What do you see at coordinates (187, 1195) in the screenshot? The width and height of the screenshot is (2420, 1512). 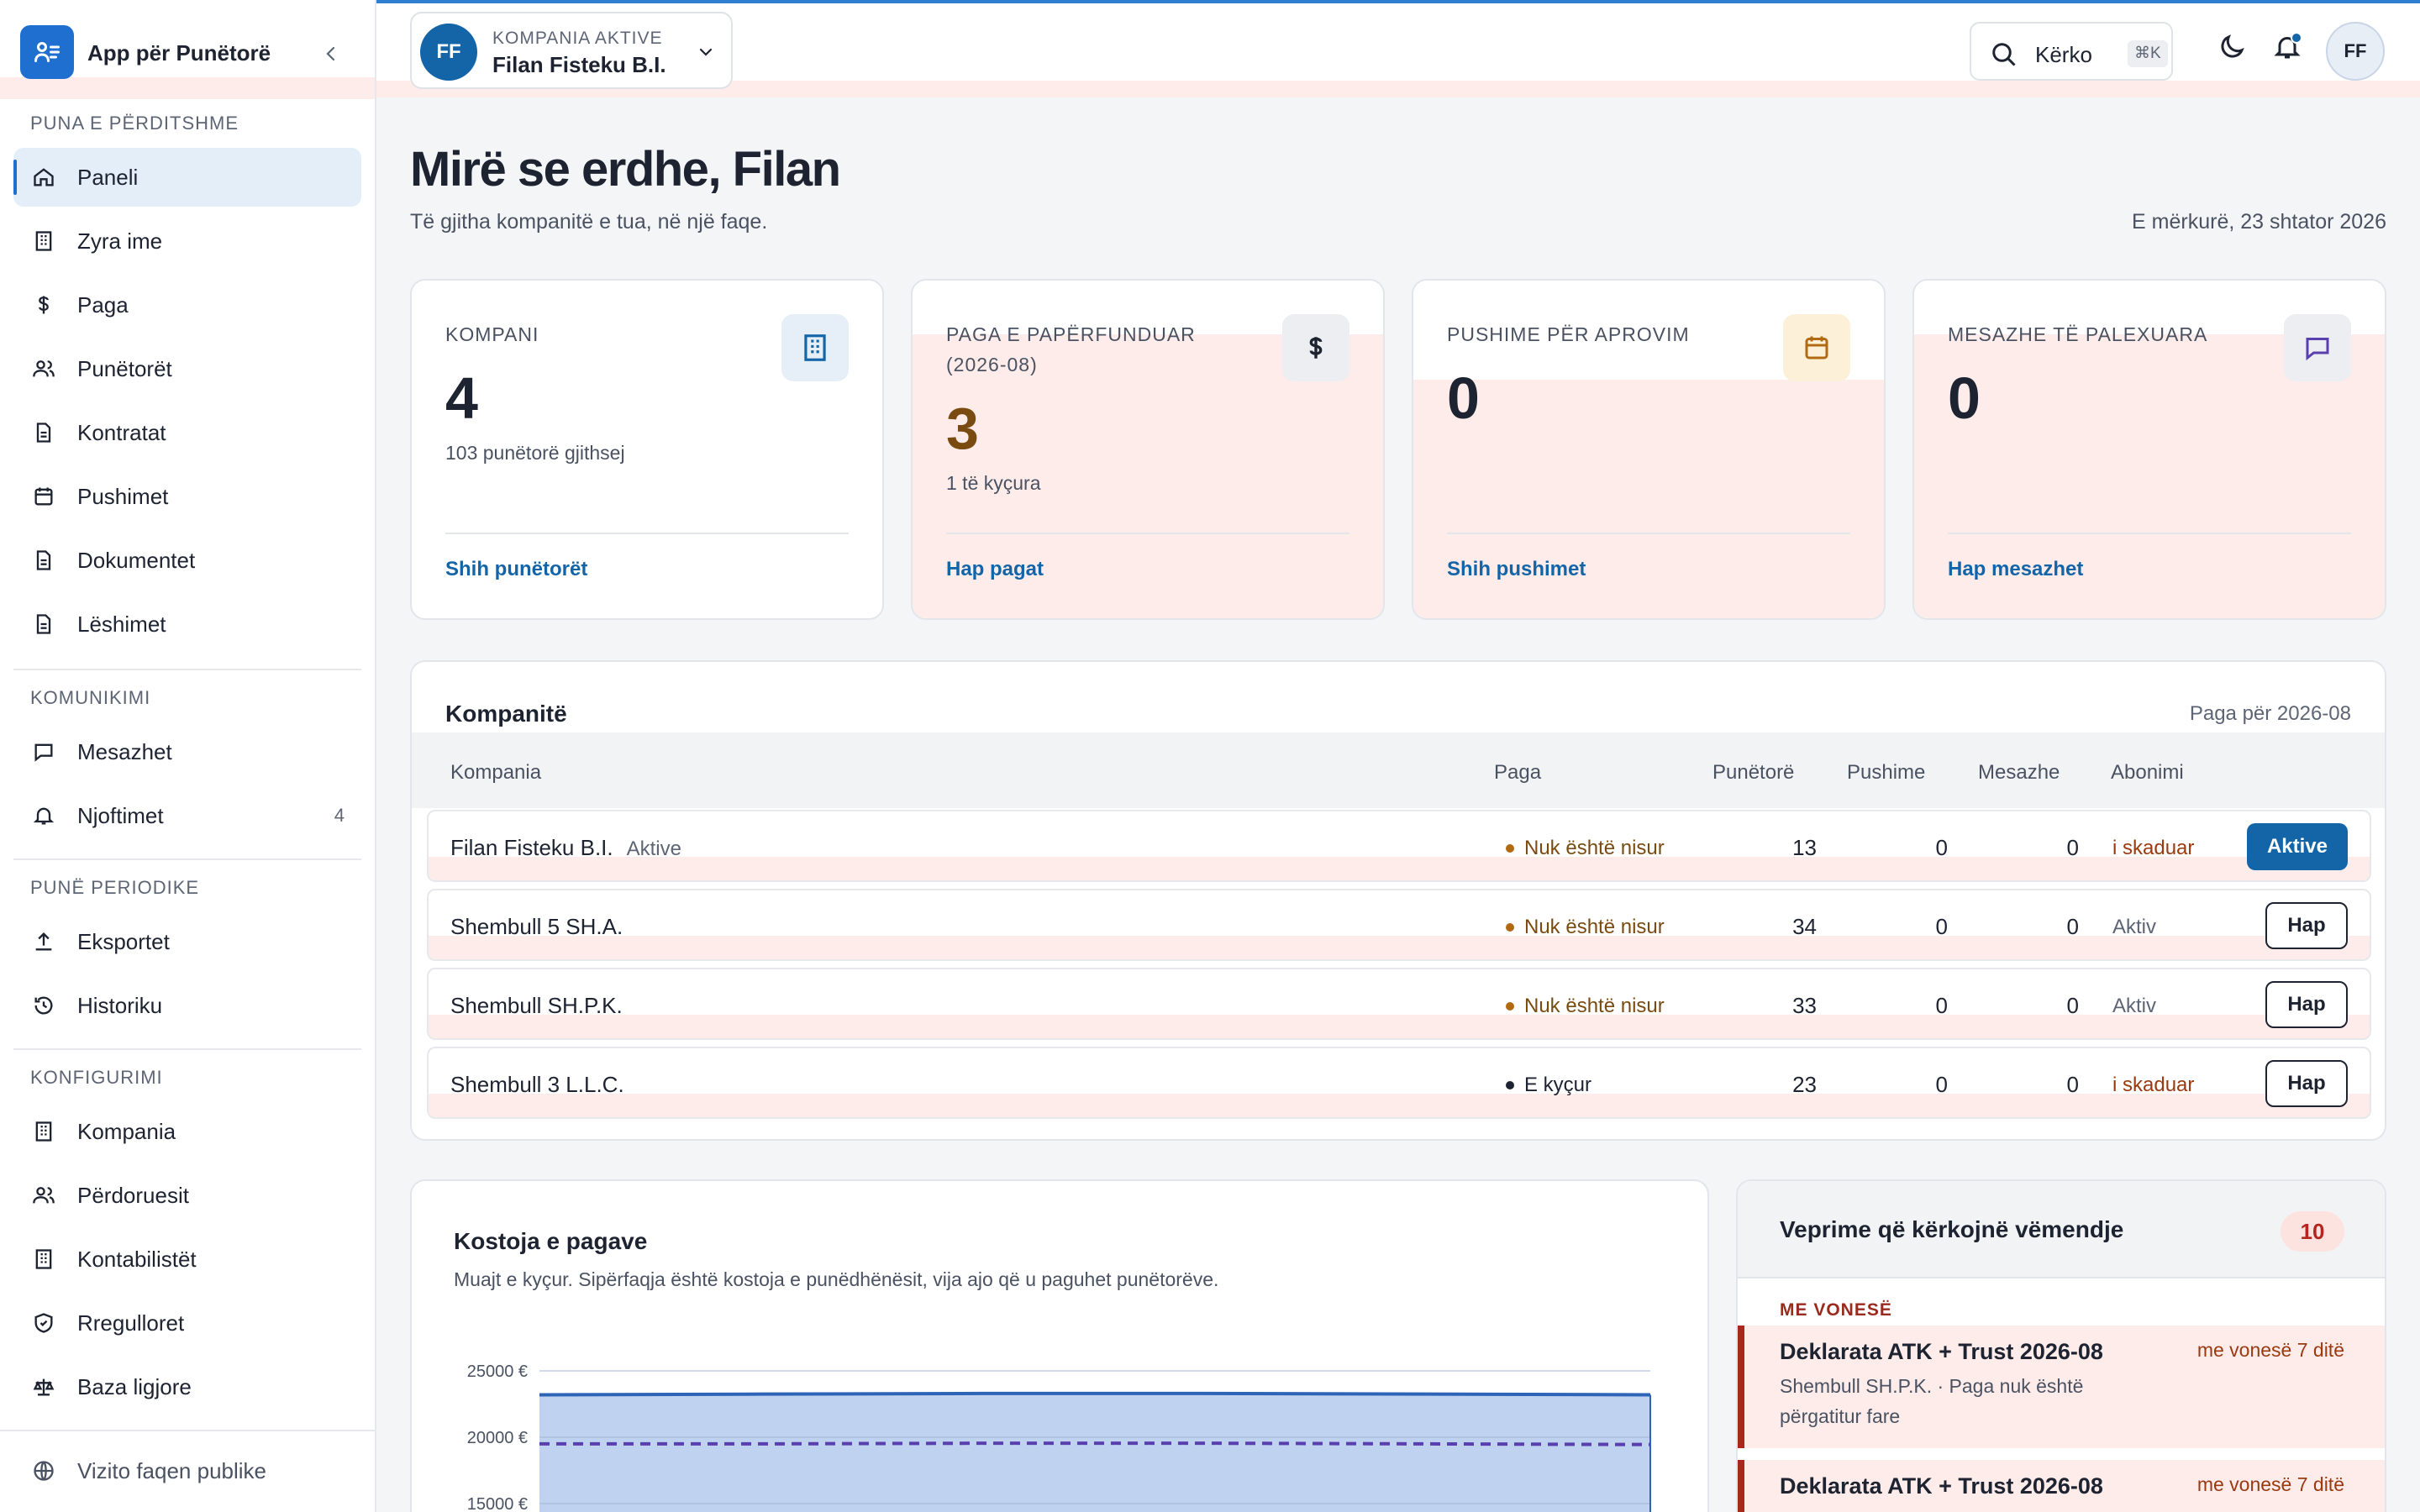 I see `sidebar-item-perdoruesit: Përdoruesit` at bounding box center [187, 1195].